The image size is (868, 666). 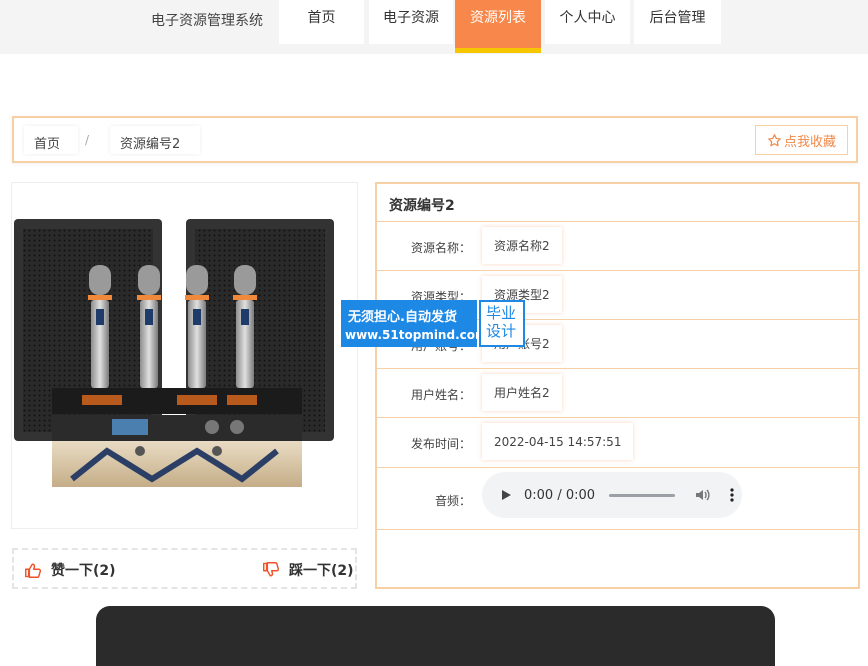 What do you see at coordinates (558, 441) in the screenshot?
I see `detail-value: 2022-04-15 14:57:51` at bounding box center [558, 441].